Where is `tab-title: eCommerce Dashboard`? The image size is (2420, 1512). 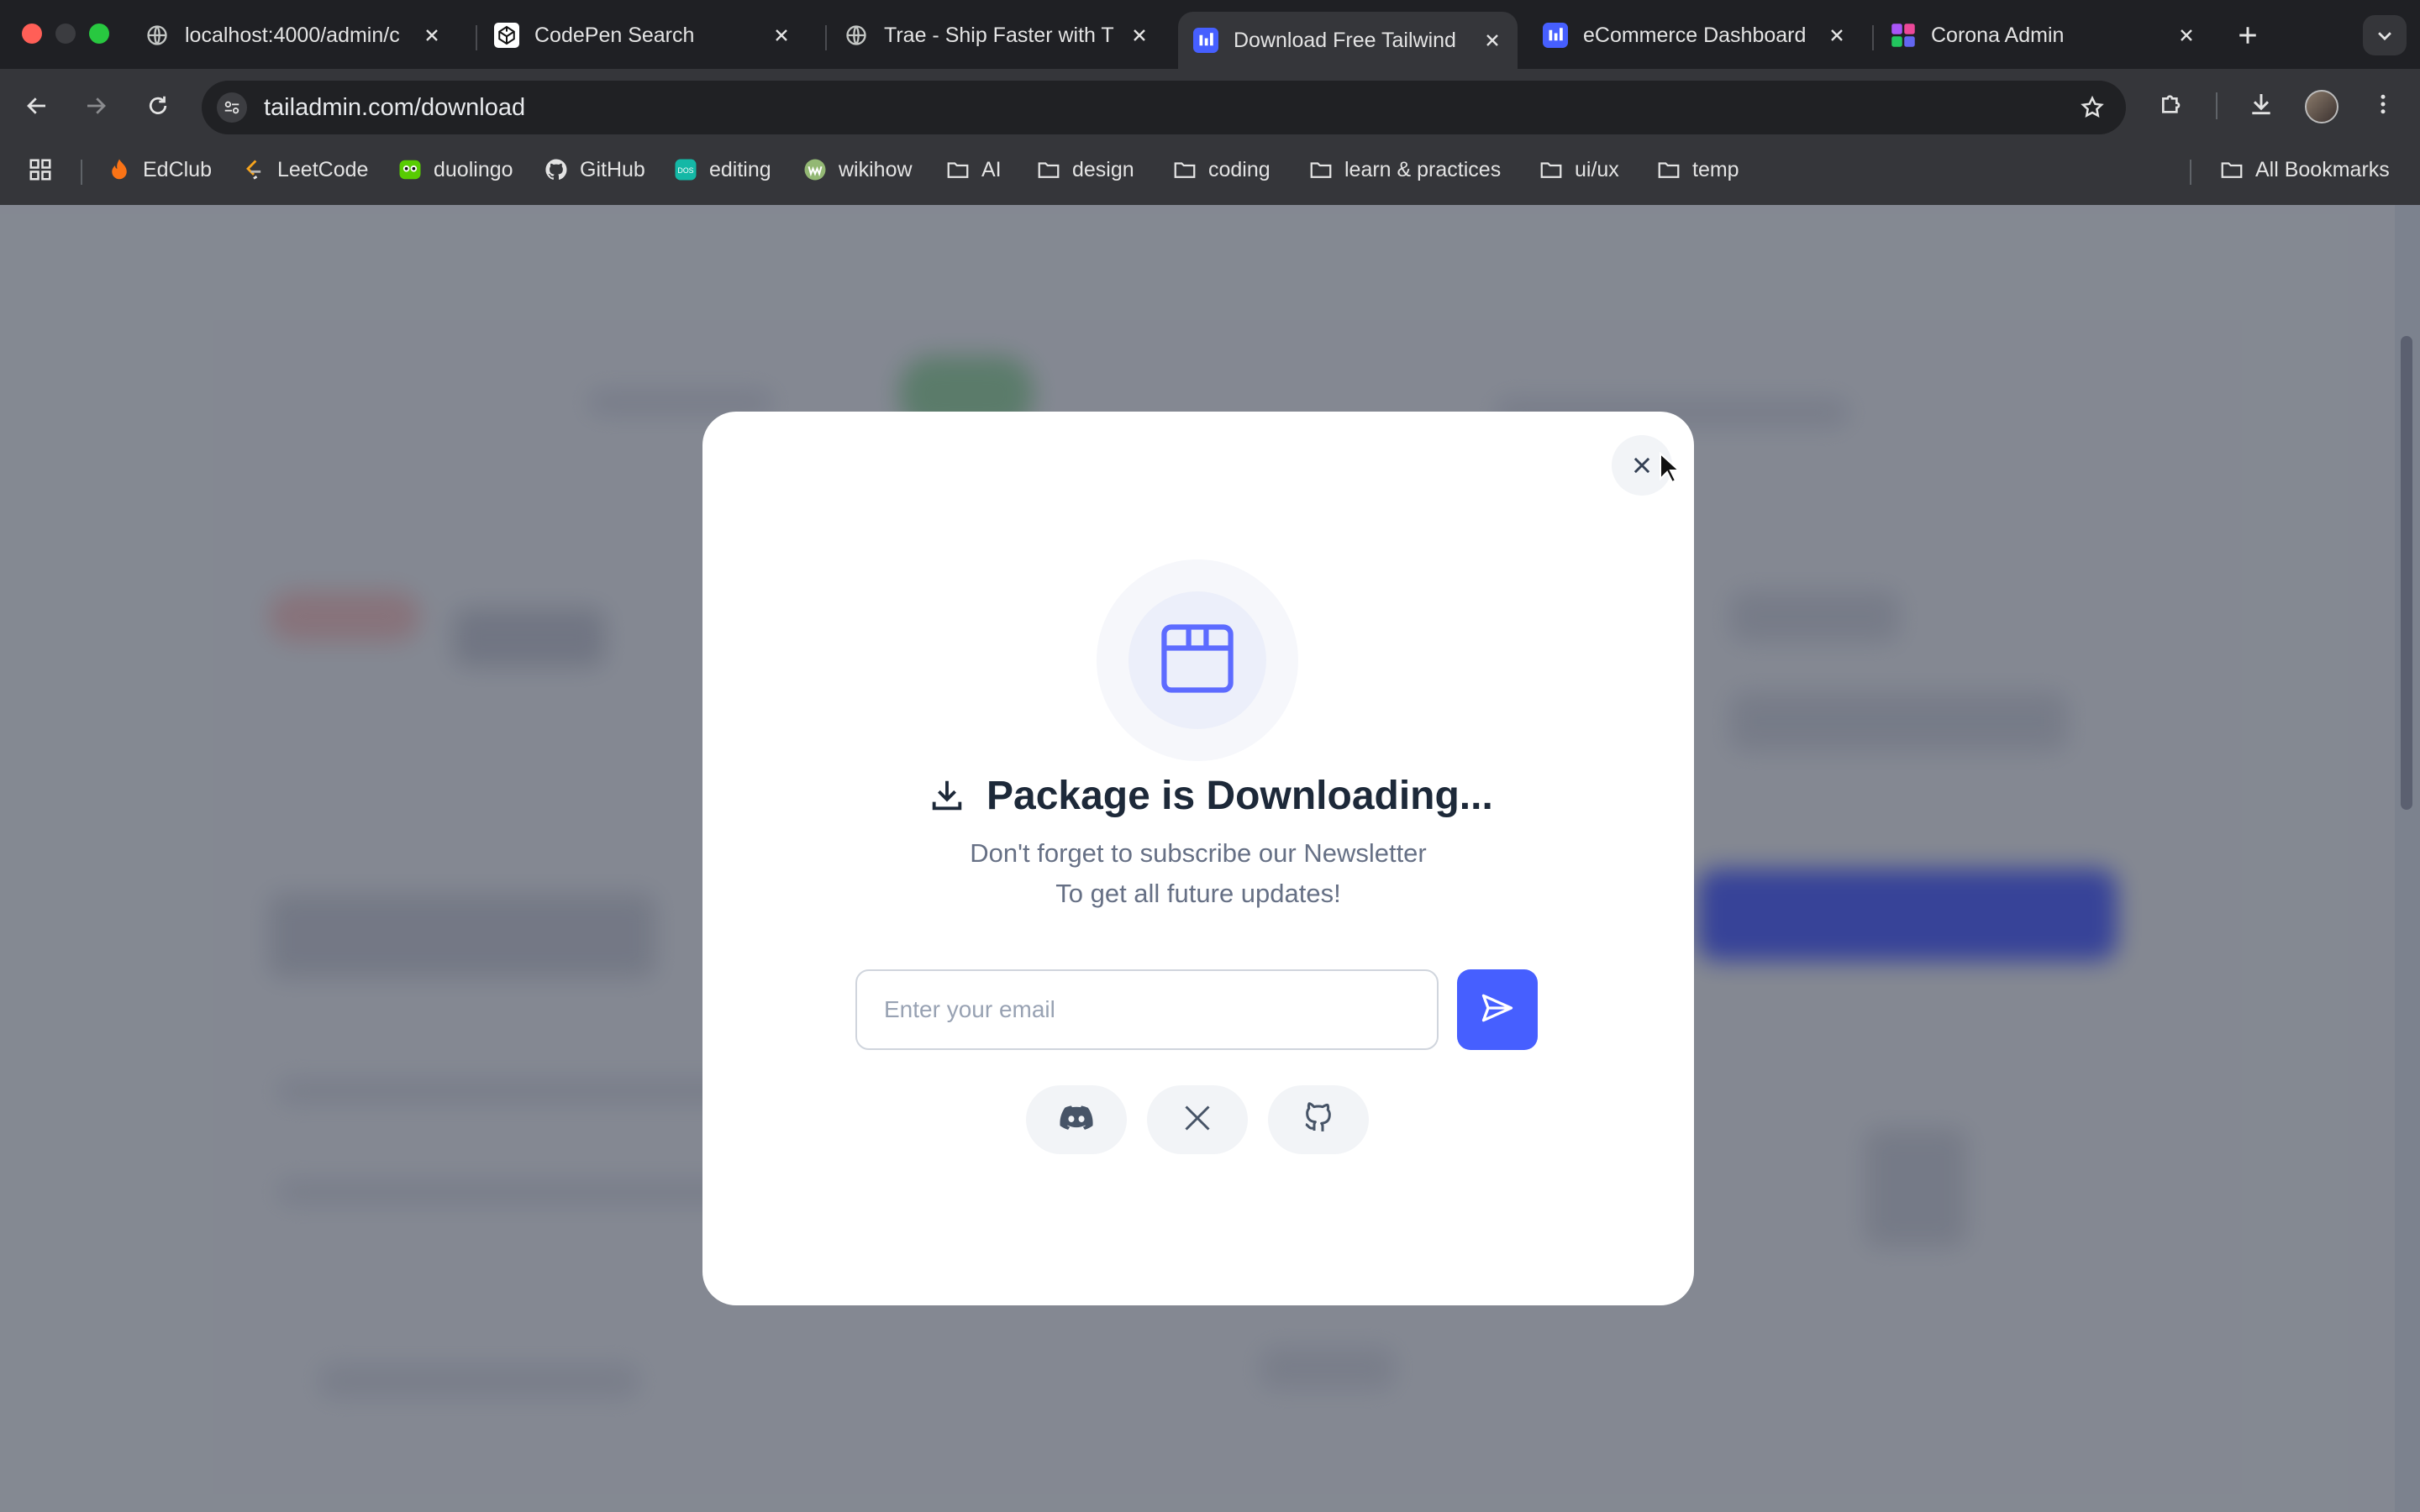 tab-title: eCommerce Dashboard is located at coordinates (1695, 35).